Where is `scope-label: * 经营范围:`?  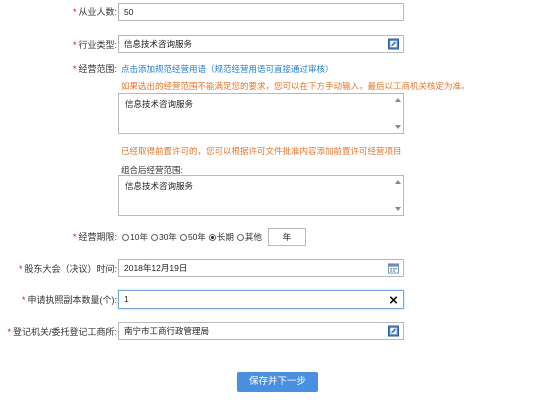 scope-label: * 经营范围: is located at coordinates (95, 69).